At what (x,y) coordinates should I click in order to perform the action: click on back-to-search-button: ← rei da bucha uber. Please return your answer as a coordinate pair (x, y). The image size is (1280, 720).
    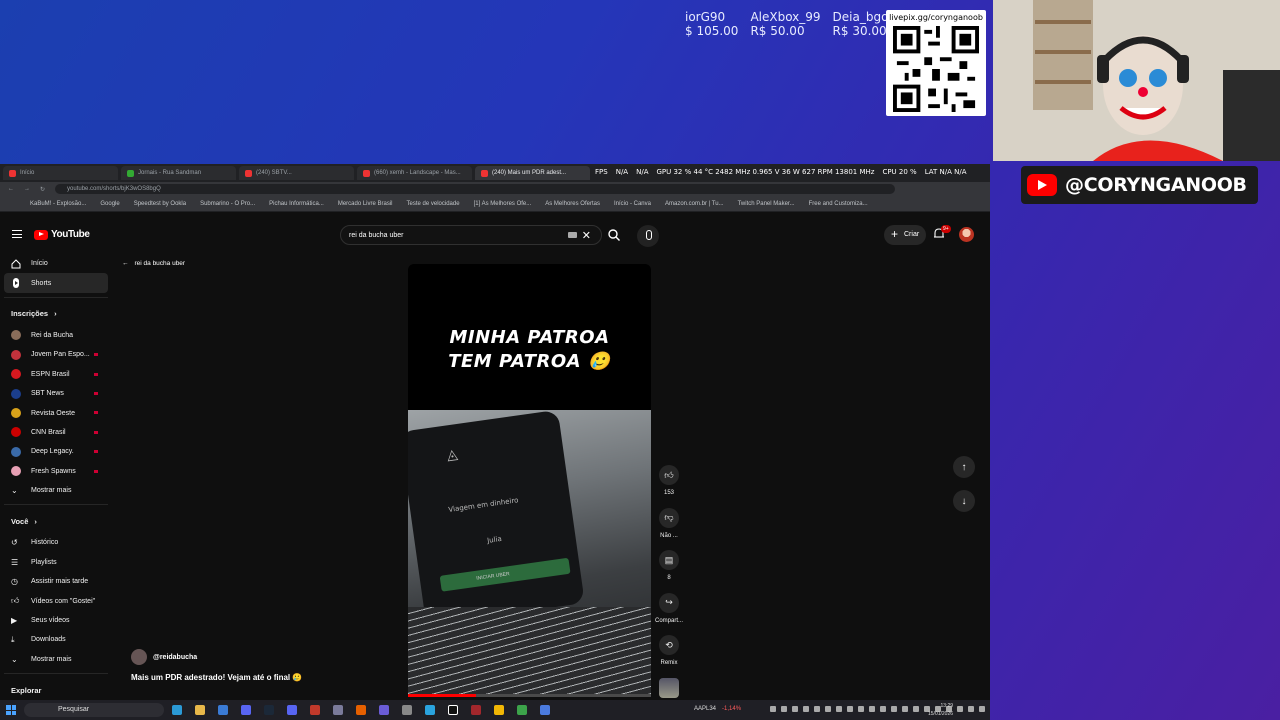
    Looking at the image, I should click on (153, 263).